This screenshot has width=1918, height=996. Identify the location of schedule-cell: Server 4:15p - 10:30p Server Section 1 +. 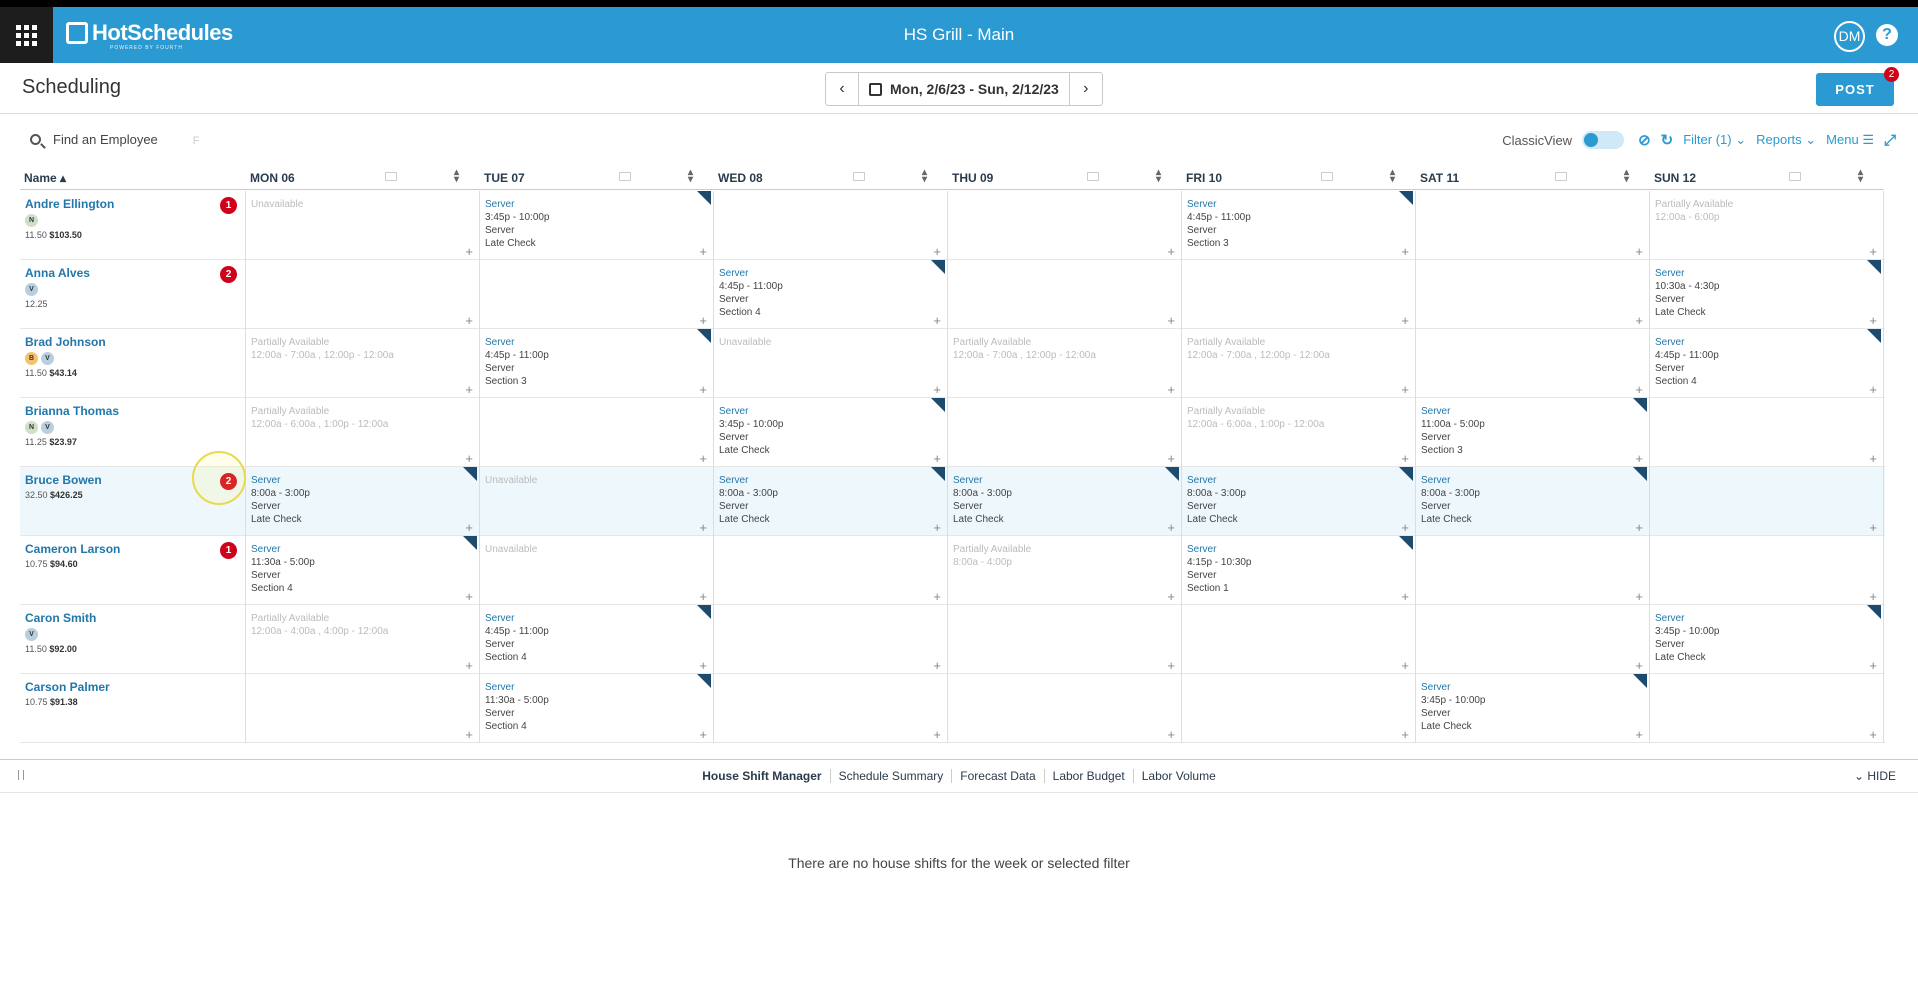
(1299, 570).